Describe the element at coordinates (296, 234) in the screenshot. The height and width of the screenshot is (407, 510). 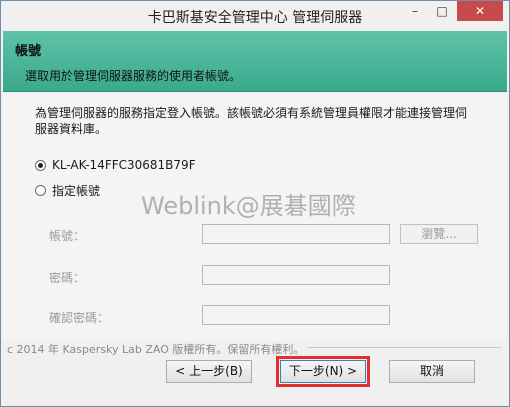
I see `account-field` at that location.